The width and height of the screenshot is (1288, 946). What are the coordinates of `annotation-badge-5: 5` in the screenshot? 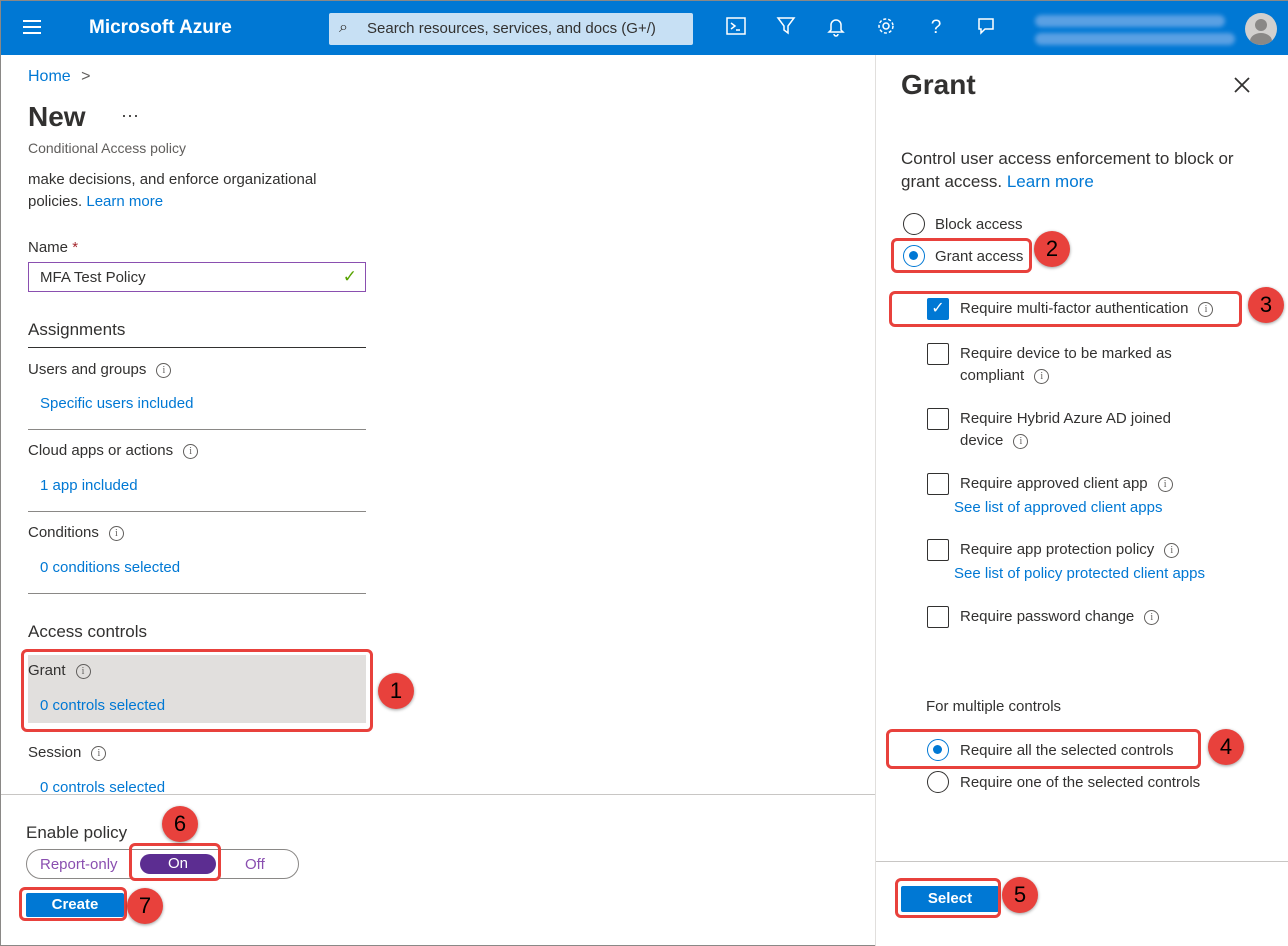 It's located at (1020, 895).